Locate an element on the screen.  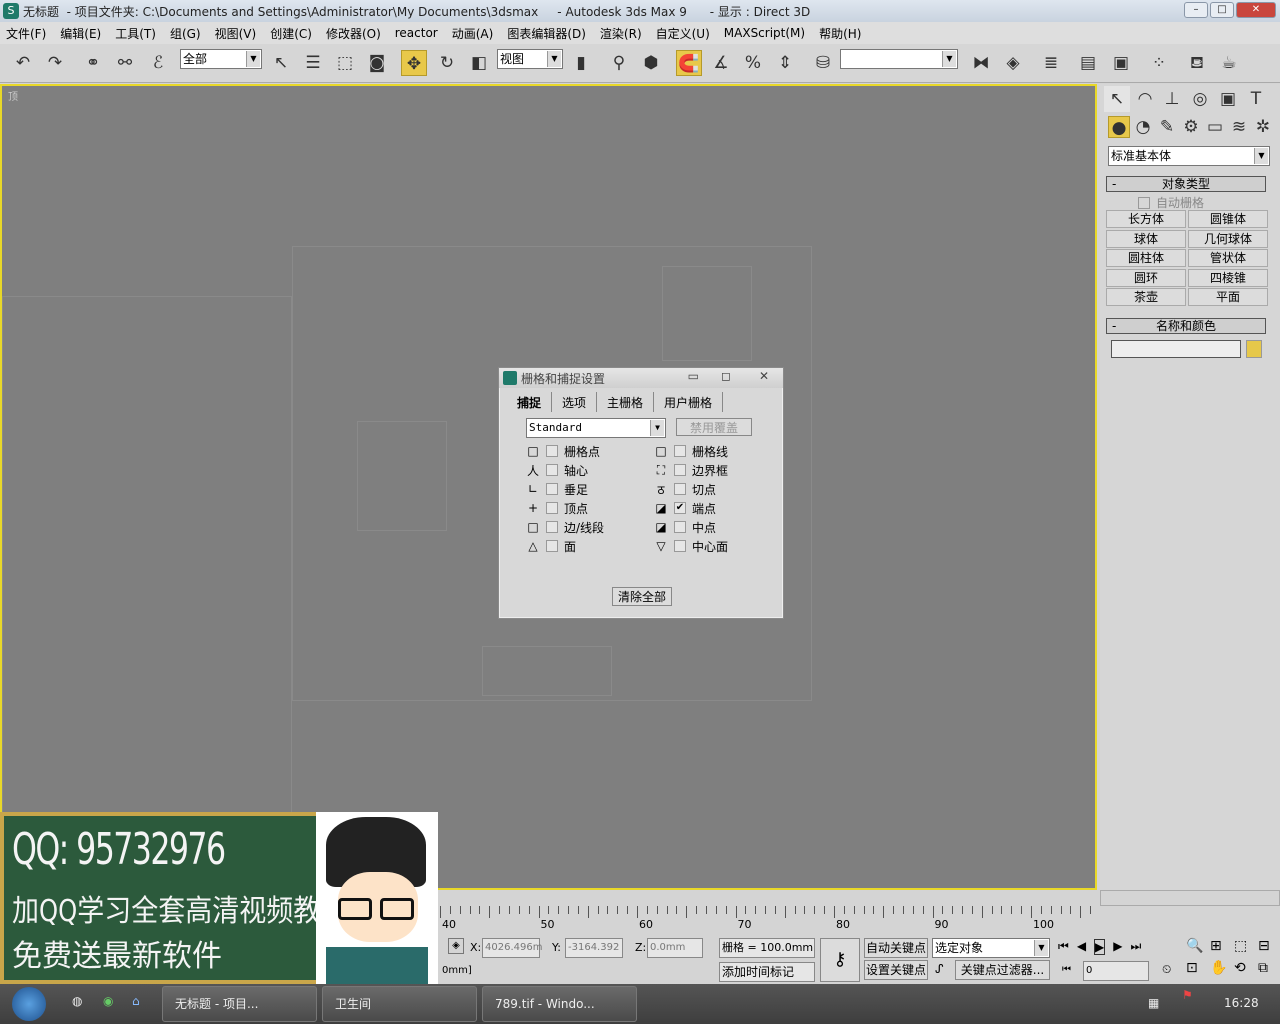
select-manipulate-icon: ⚲ is located at coordinates (619, 63).